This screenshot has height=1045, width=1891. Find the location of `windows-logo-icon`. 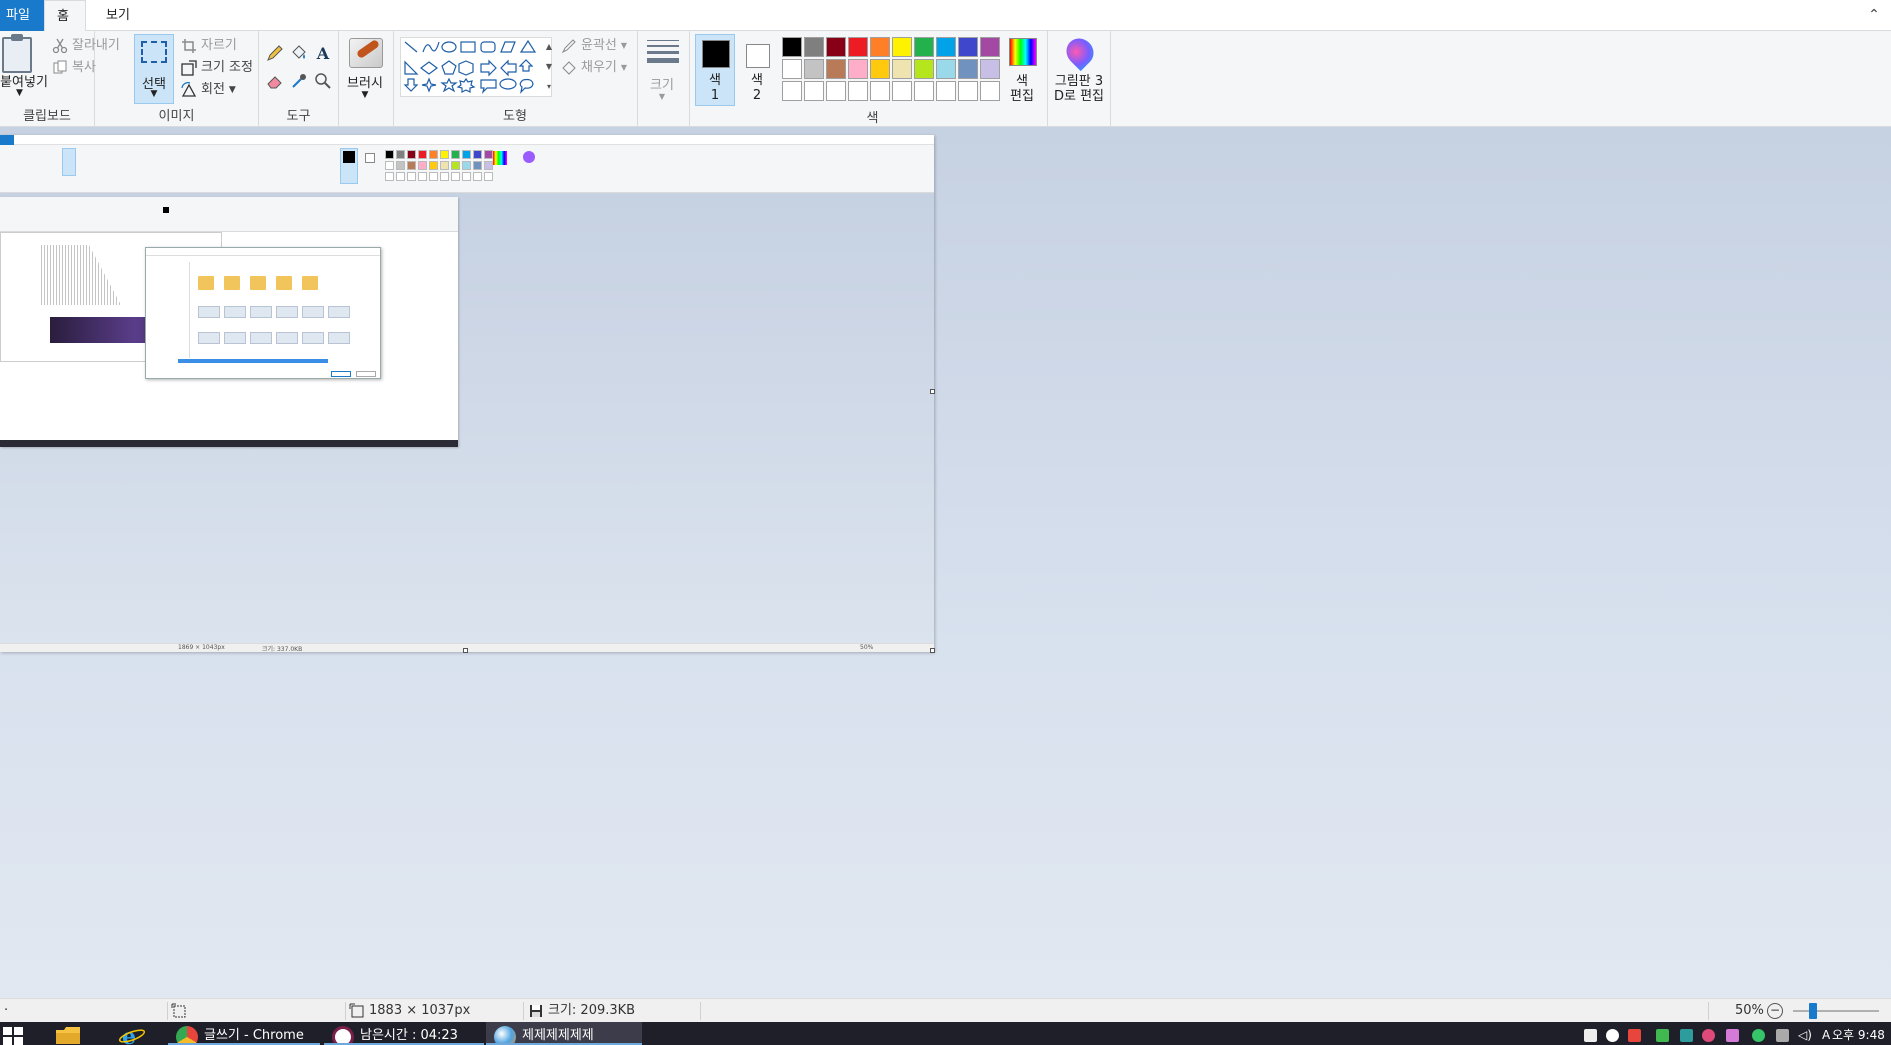

windows-logo-icon is located at coordinates (7, 1031).